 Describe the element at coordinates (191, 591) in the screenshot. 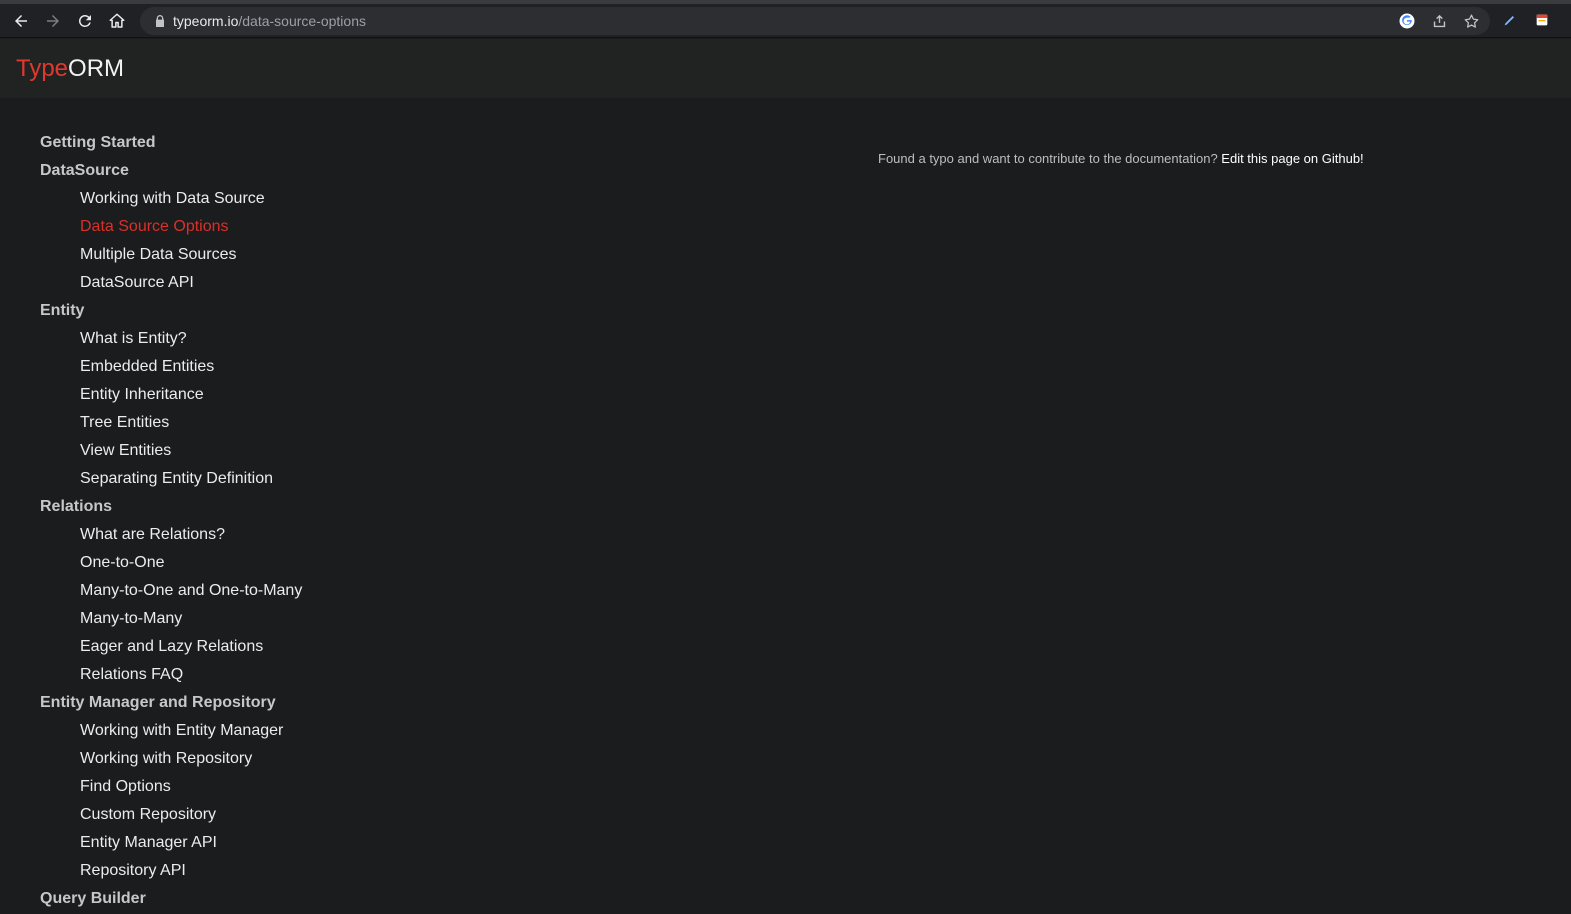

I see `sidebar-item-many-to-one-and-one-to-many: Many-to-One and One-to-Many` at that location.